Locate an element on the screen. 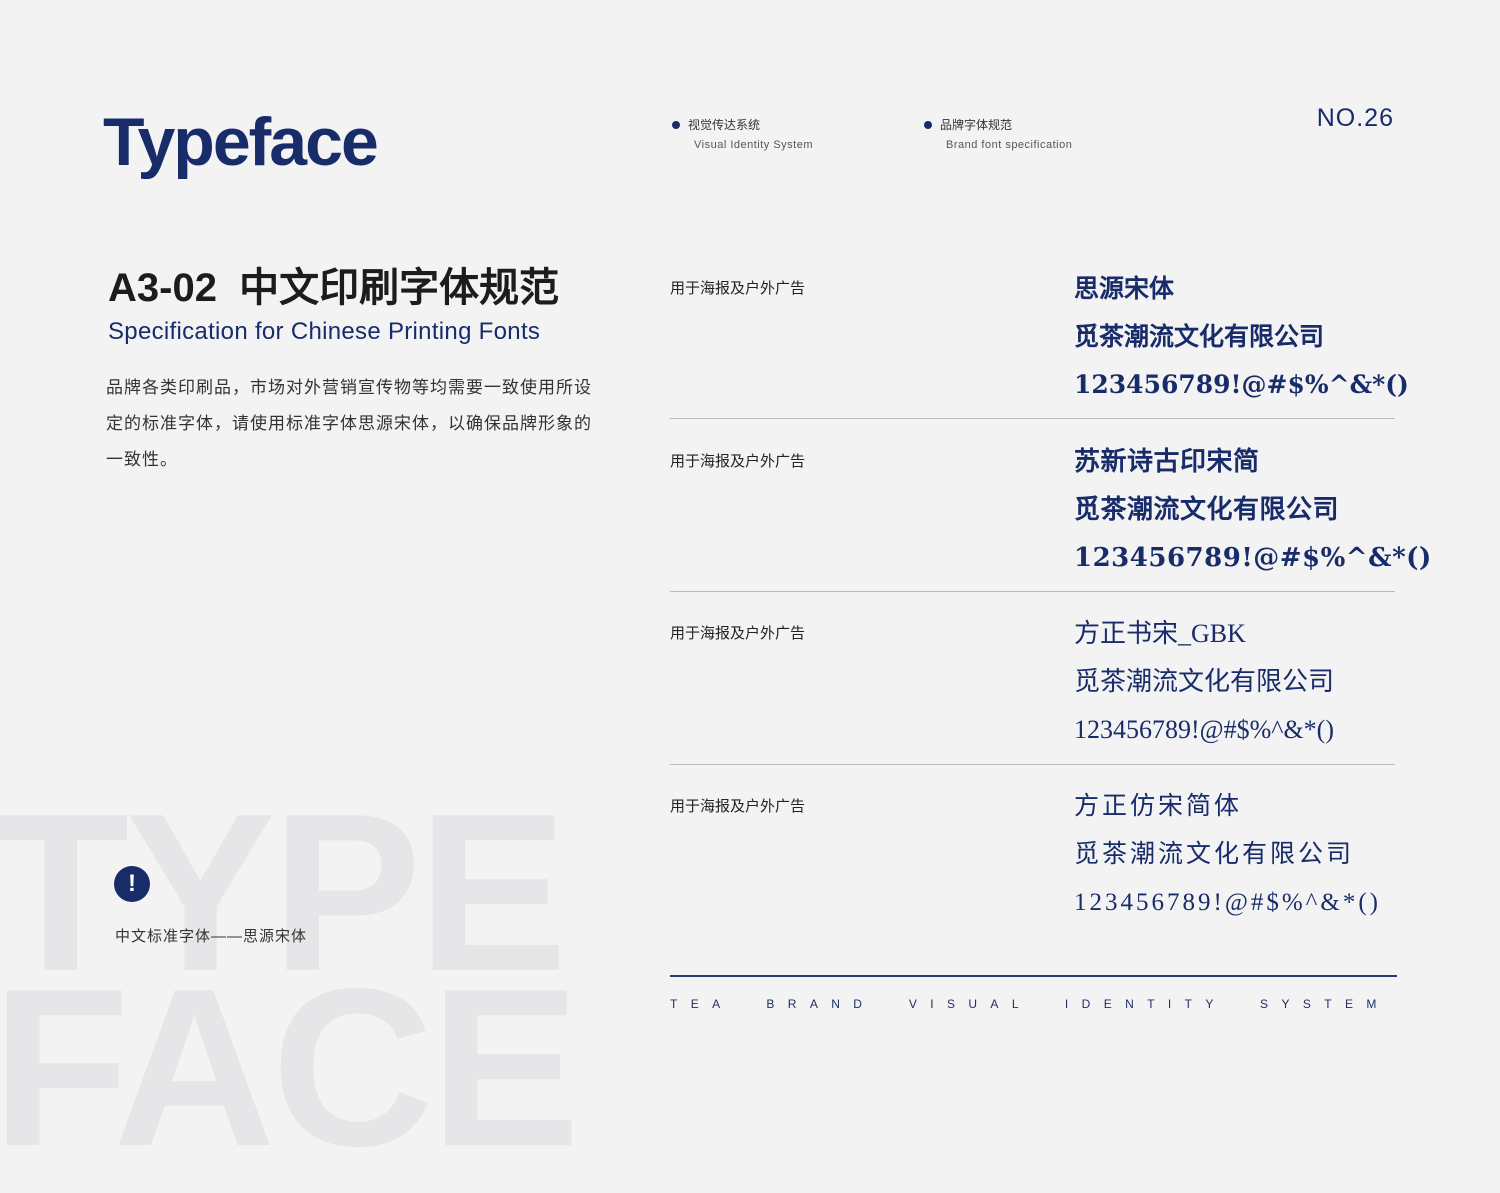 This screenshot has width=1500, height=1193. nav-label-en: Brand font specification is located at coordinates (1009, 145).